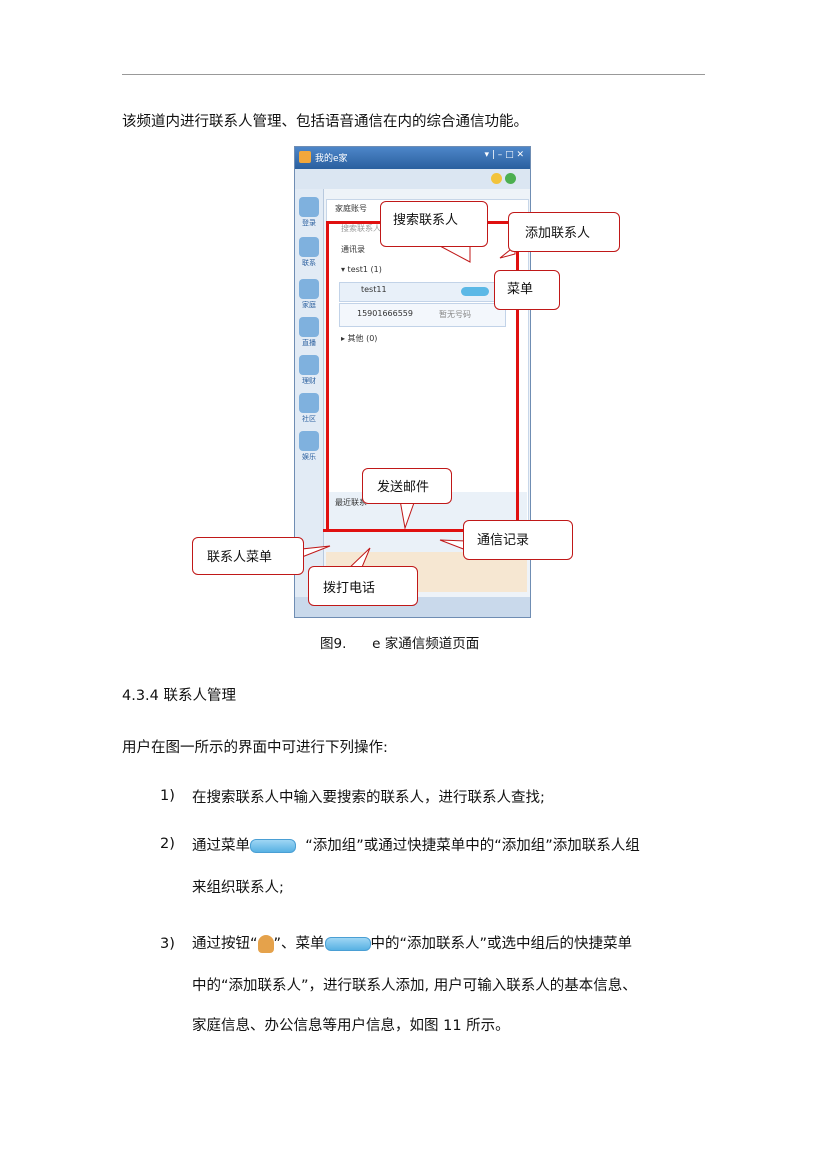  Describe the element at coordinates (221, 846) in the screenshot. I see `list-item-2-pre: 通过菜单` at that location.